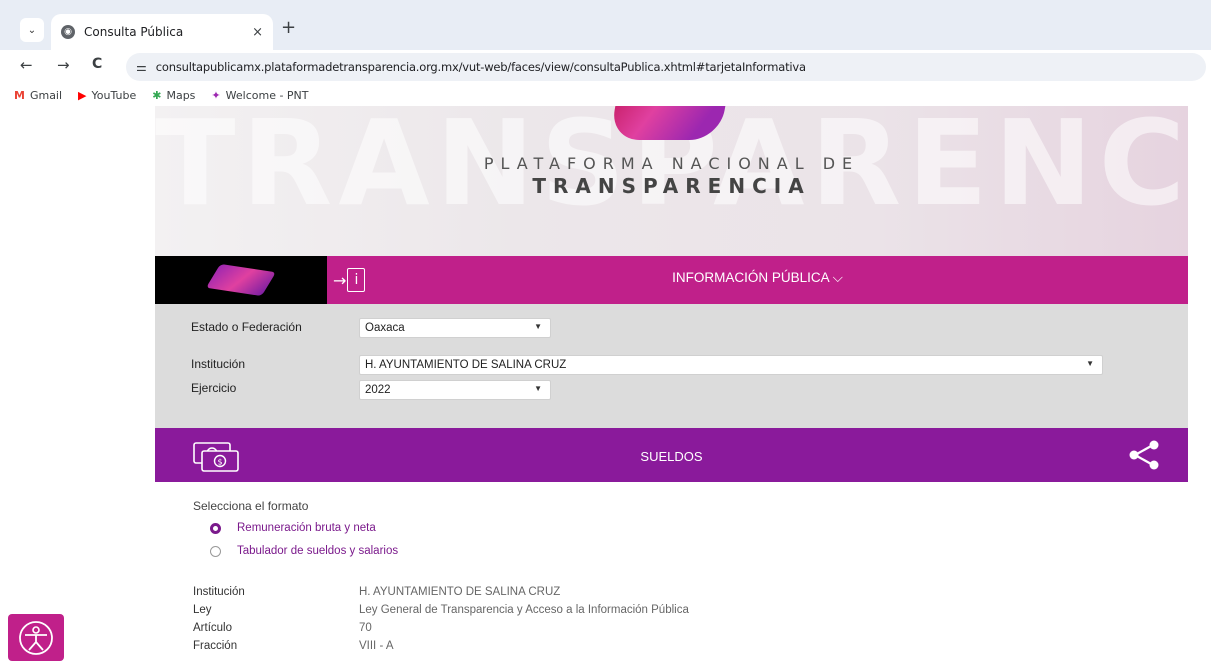 The height and width of the screenshot is (661, 1211). I want to click on detail-key: Institución, so click(219, 592).